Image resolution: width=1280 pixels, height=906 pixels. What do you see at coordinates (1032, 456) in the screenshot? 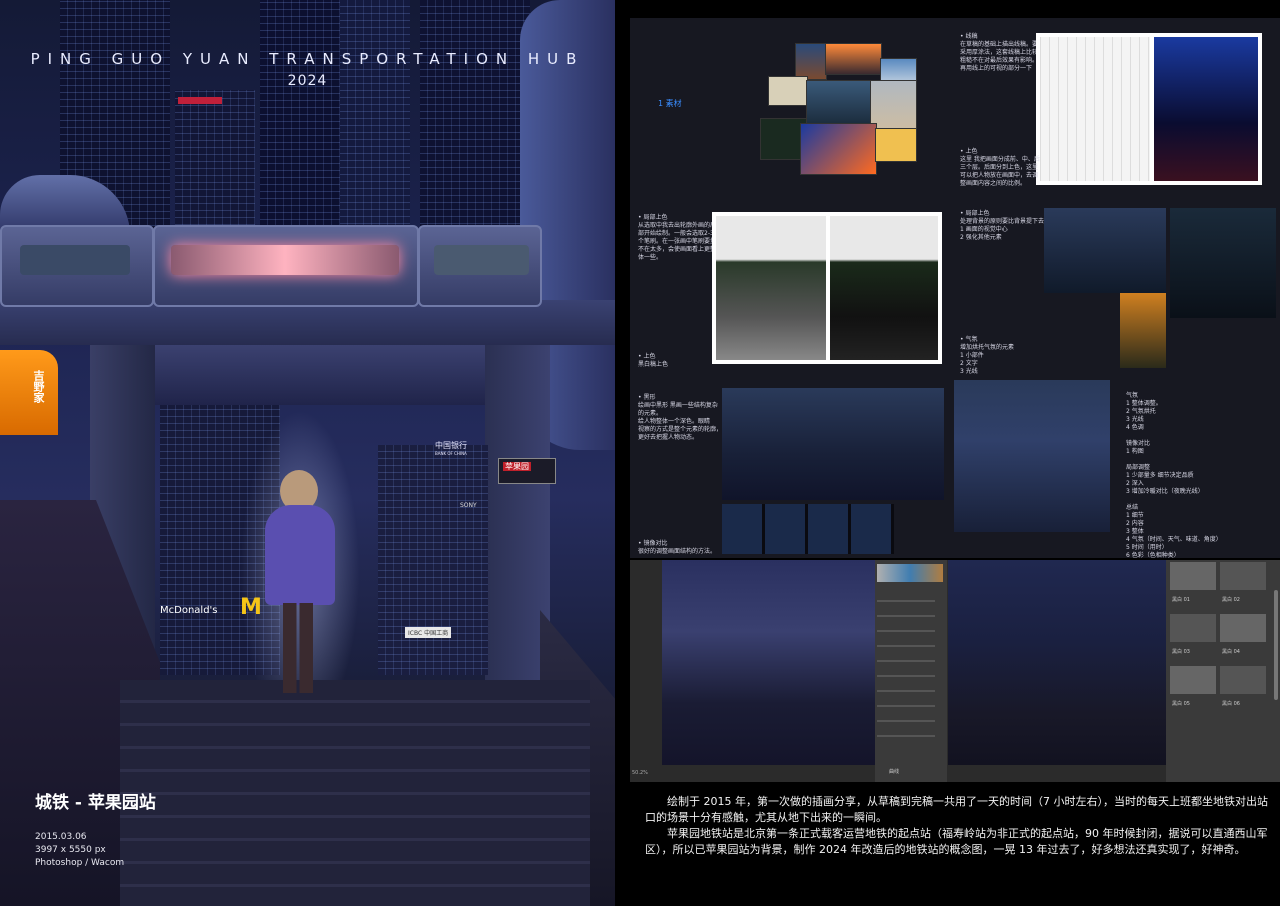
I see `atmosphere-preview` at bounding box center [1032, 456].